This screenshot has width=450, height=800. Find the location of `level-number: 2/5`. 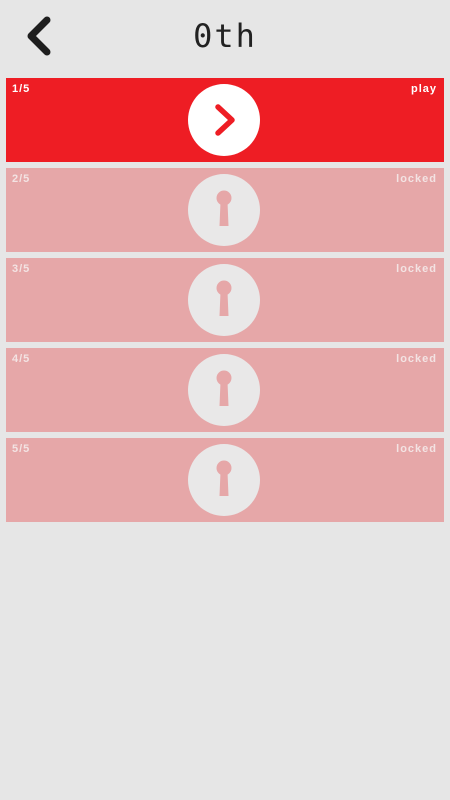

level-number: 2/5 is located at coordinates (21, 179).